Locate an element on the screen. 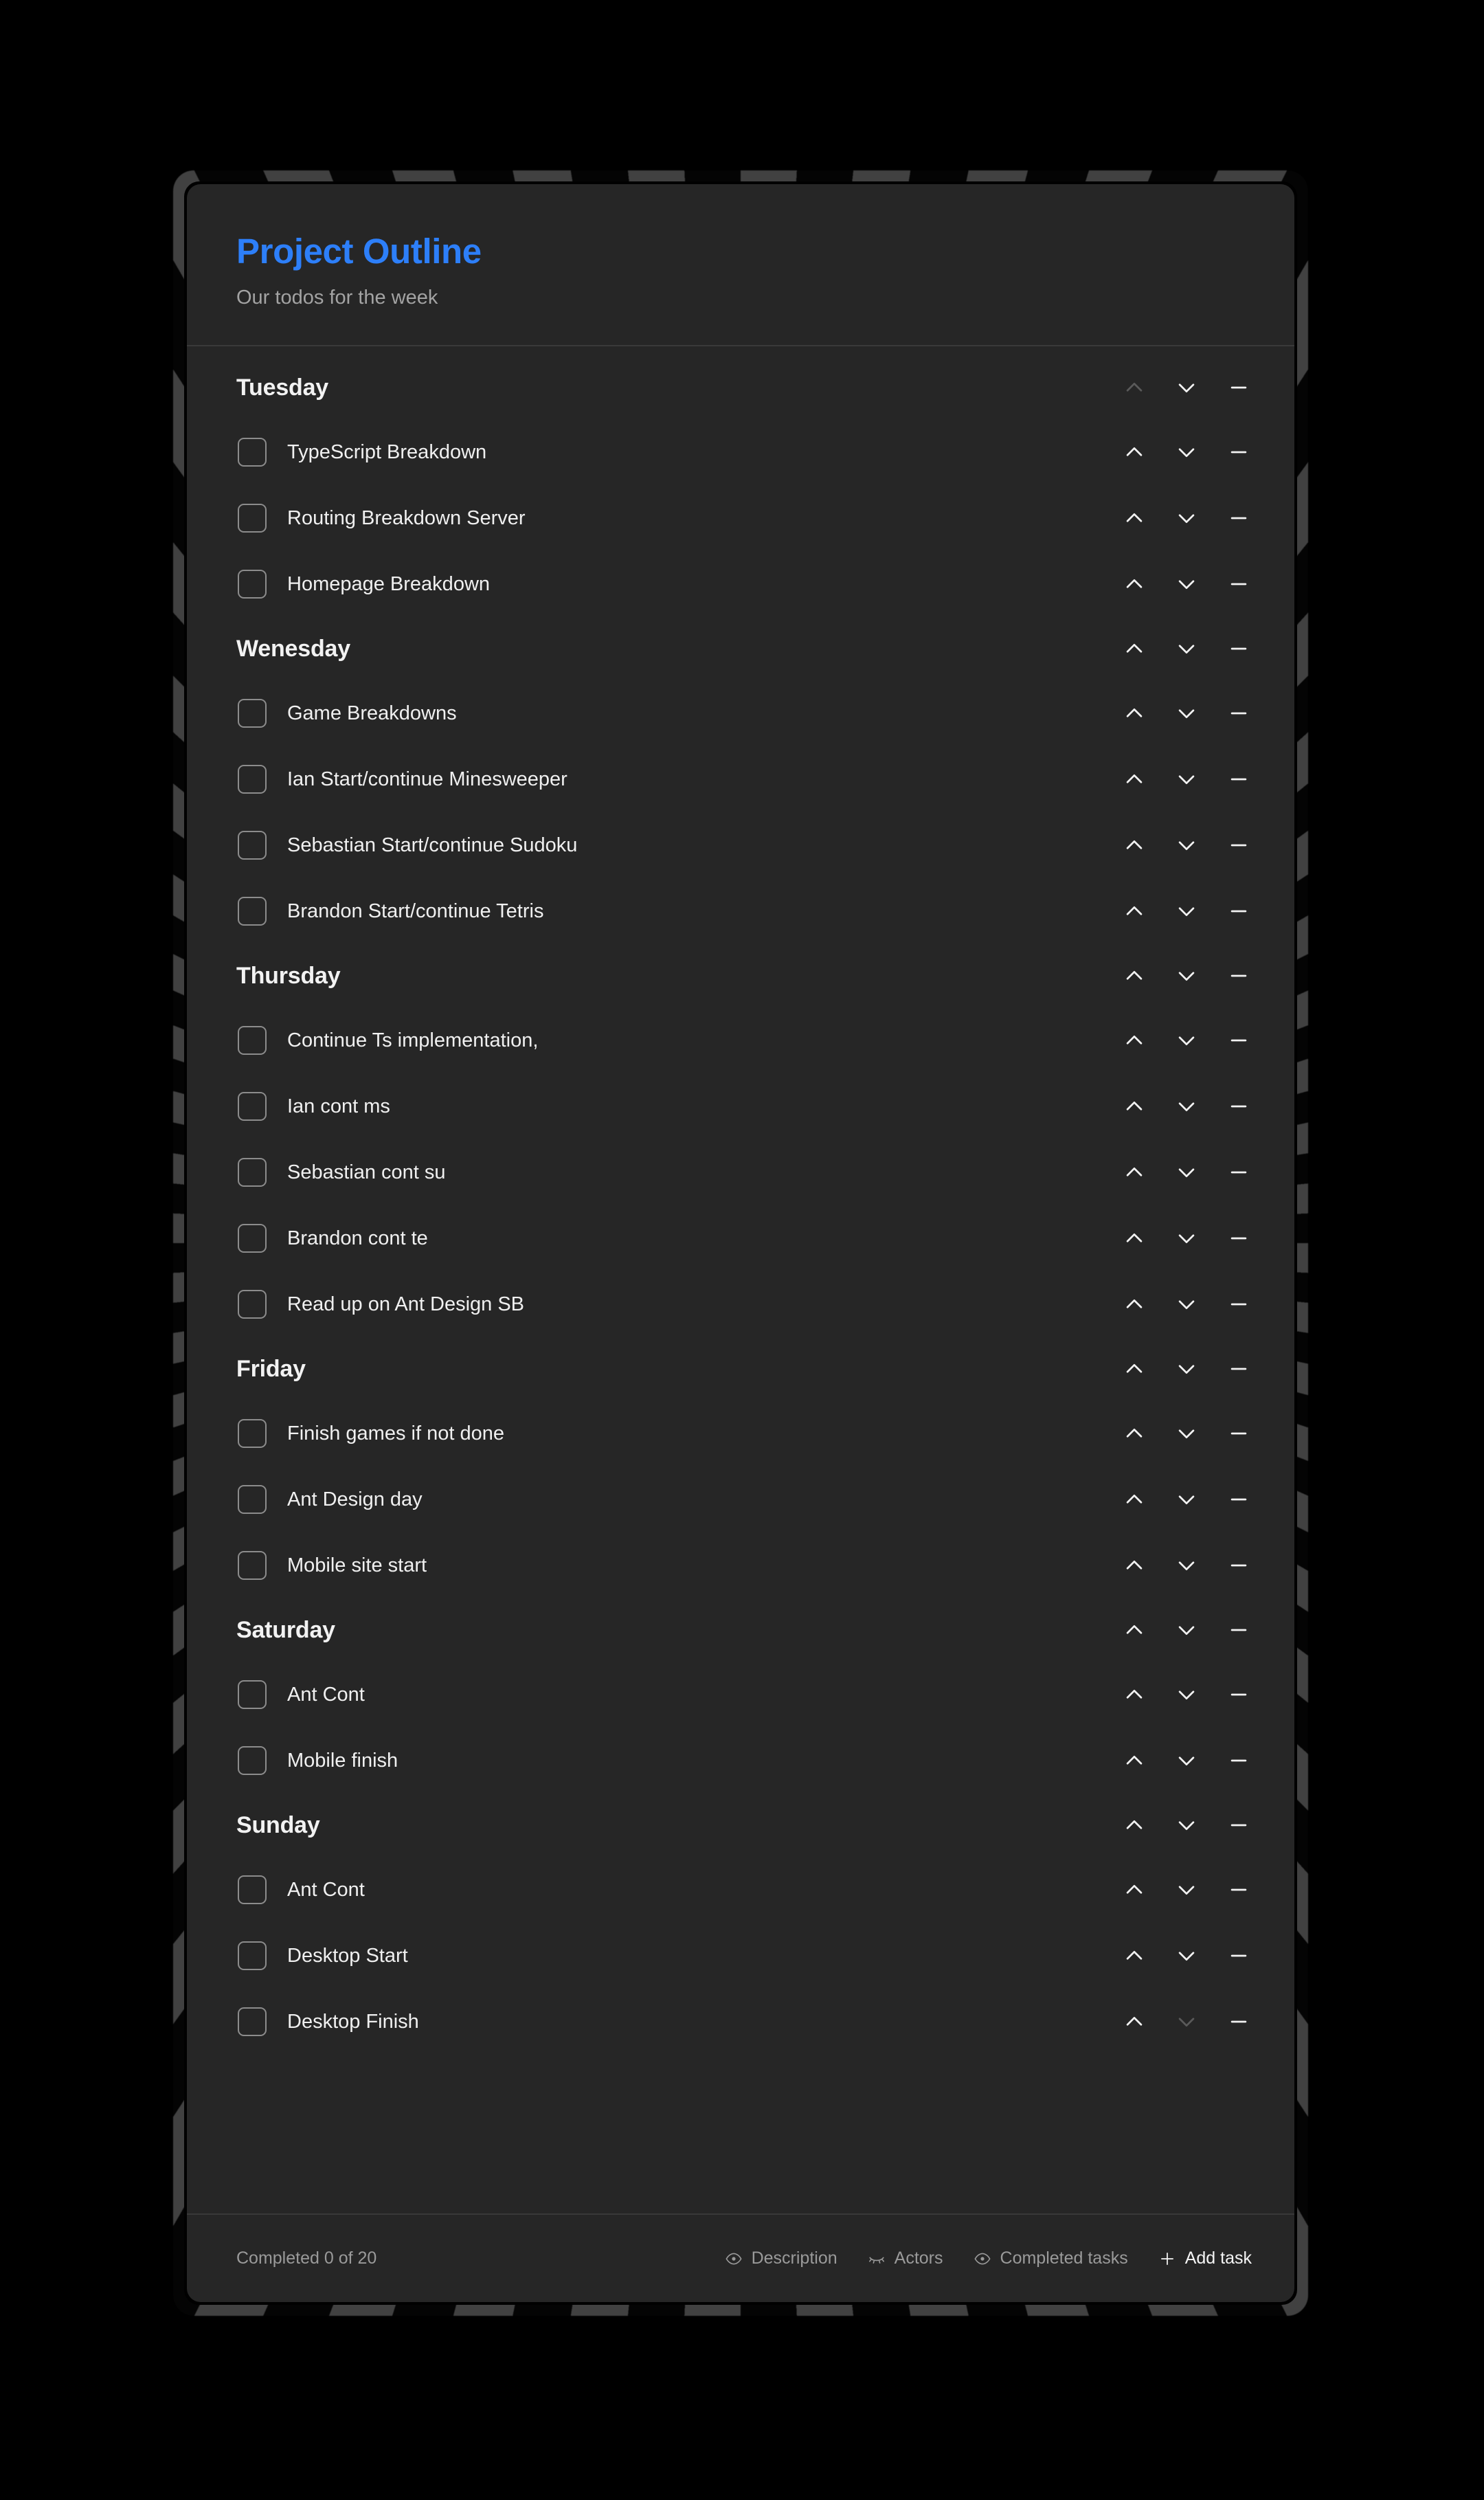 This screenshot has width=1484, height=2500. completed-tasks-button: Completed tasks is located at coordinates (1051, 2259).